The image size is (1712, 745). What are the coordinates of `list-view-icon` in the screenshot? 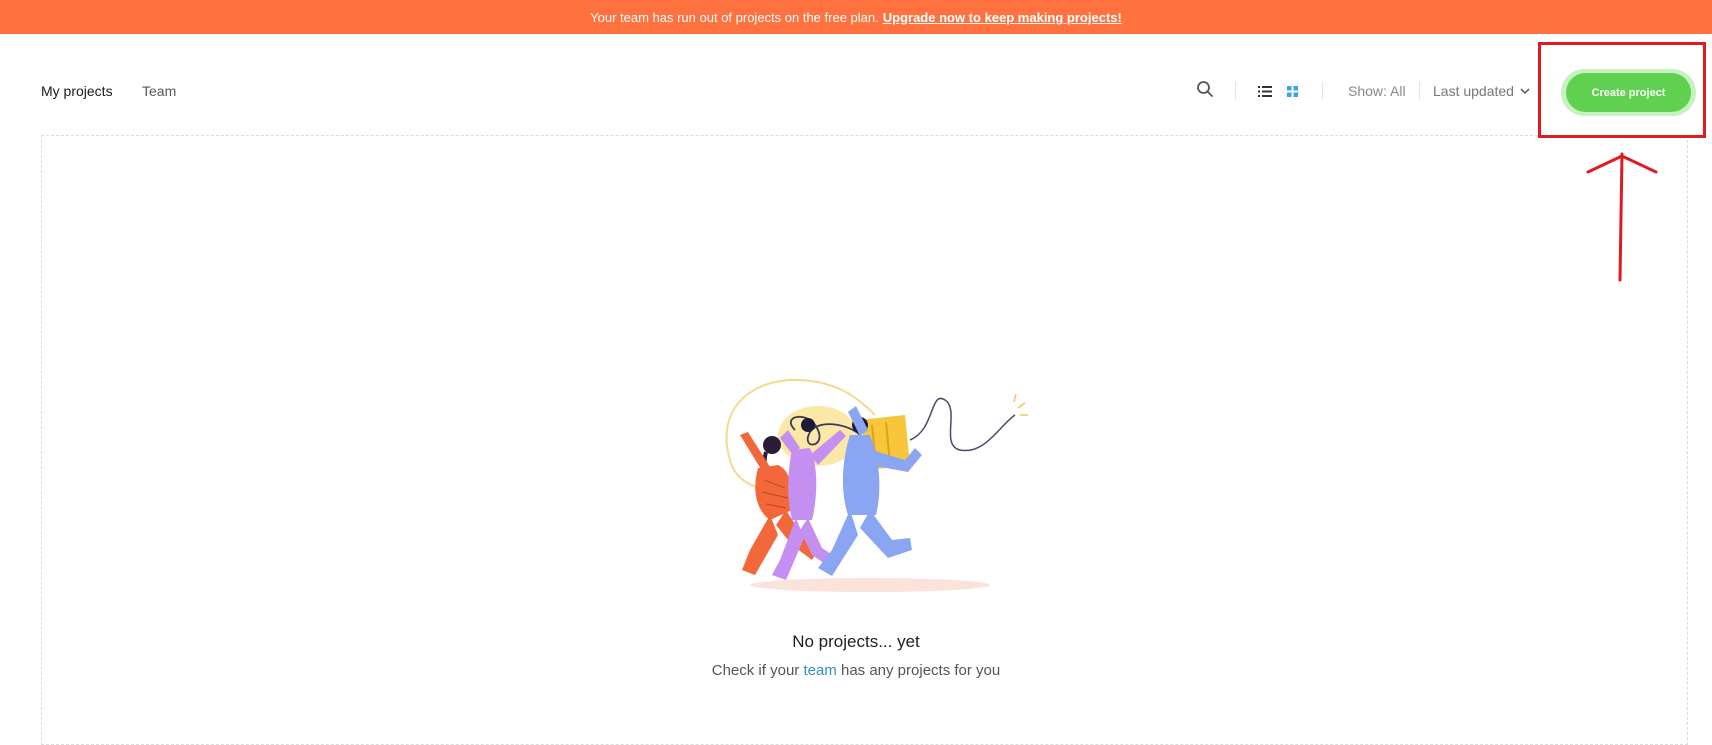 It's located at (1265, 91).